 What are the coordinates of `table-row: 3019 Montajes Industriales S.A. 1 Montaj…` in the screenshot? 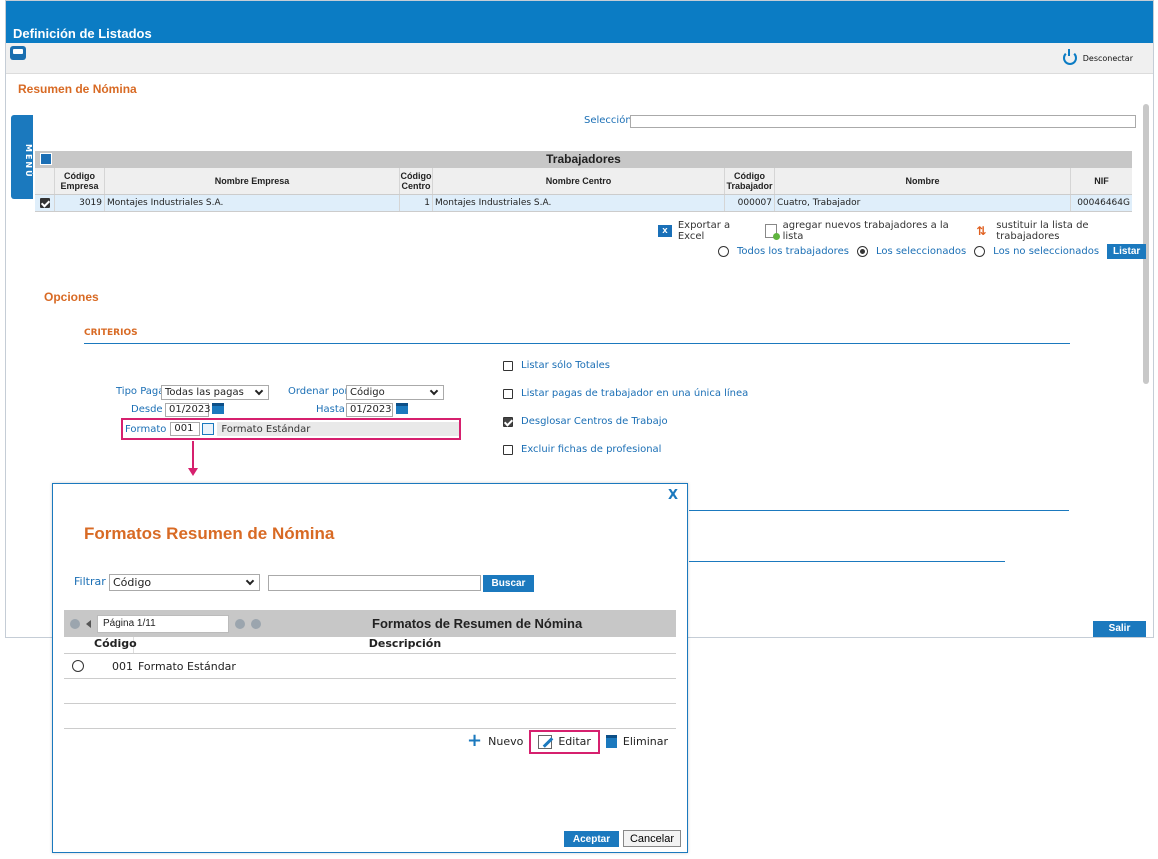 It's located at (583, 203).